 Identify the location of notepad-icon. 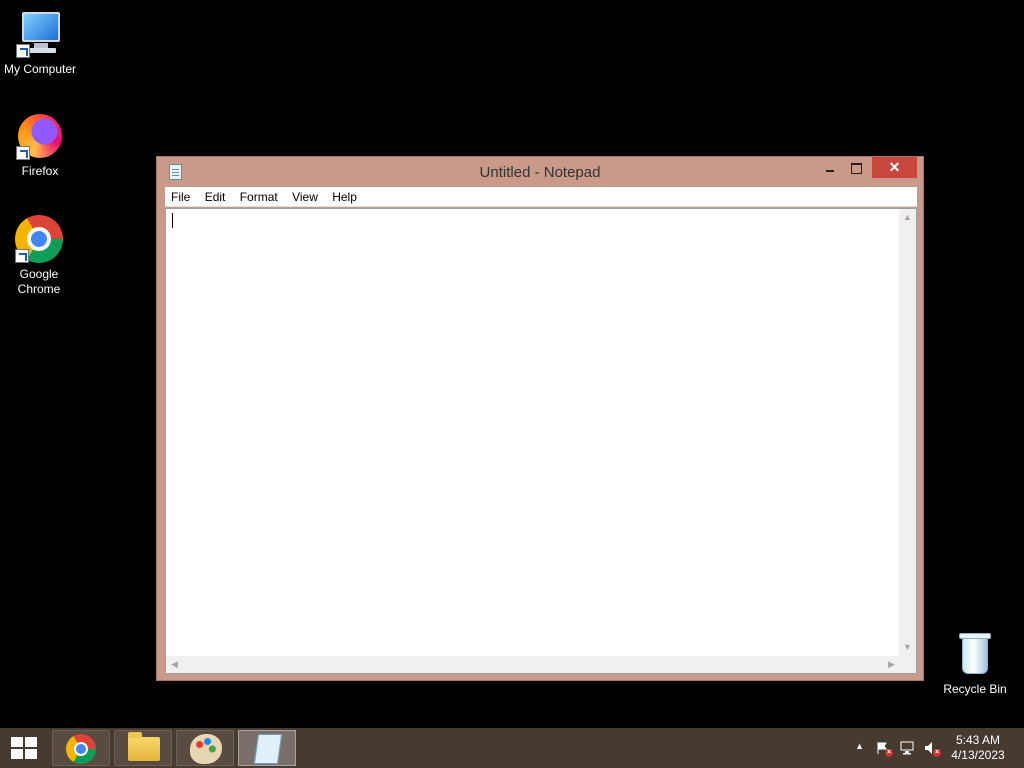
(268, 749).